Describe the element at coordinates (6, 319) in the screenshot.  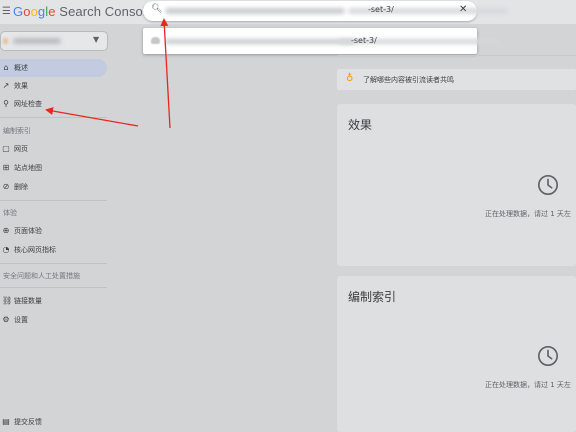
I see `gear-icon: ⚙` at that location.